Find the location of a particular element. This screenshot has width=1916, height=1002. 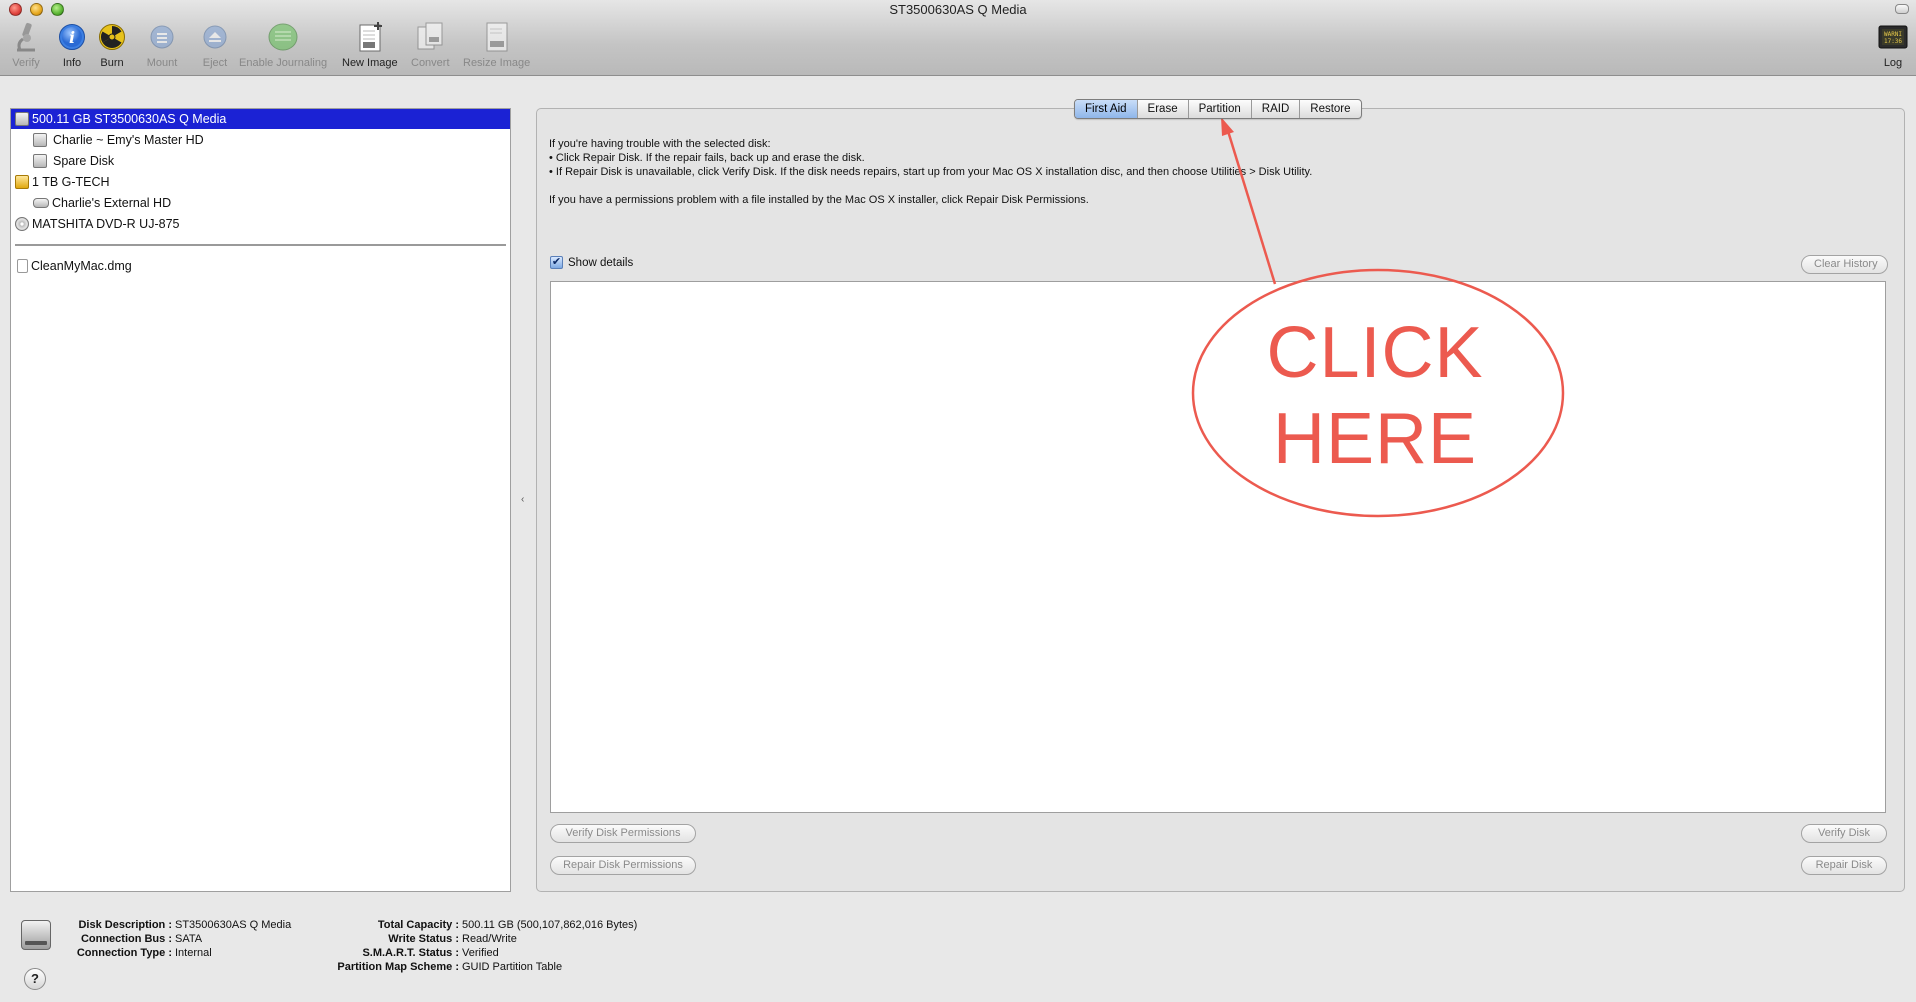

info-key: Write Status : is located at coordinates (423, 939).